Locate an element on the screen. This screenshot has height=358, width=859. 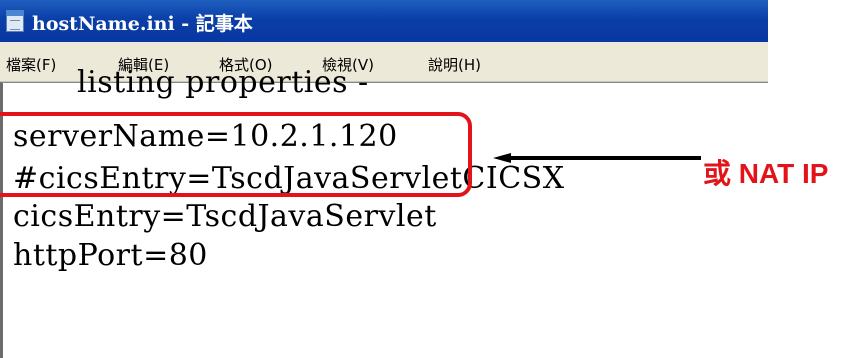
highlight-box is located at coordinates (236, 154).